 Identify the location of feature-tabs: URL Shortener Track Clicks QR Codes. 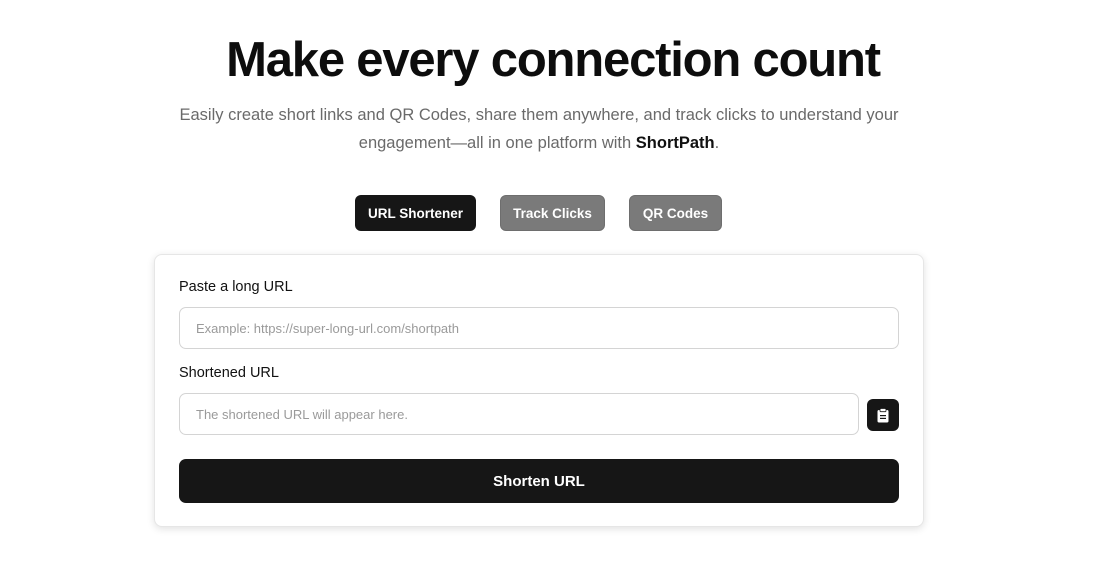
(553, 213).